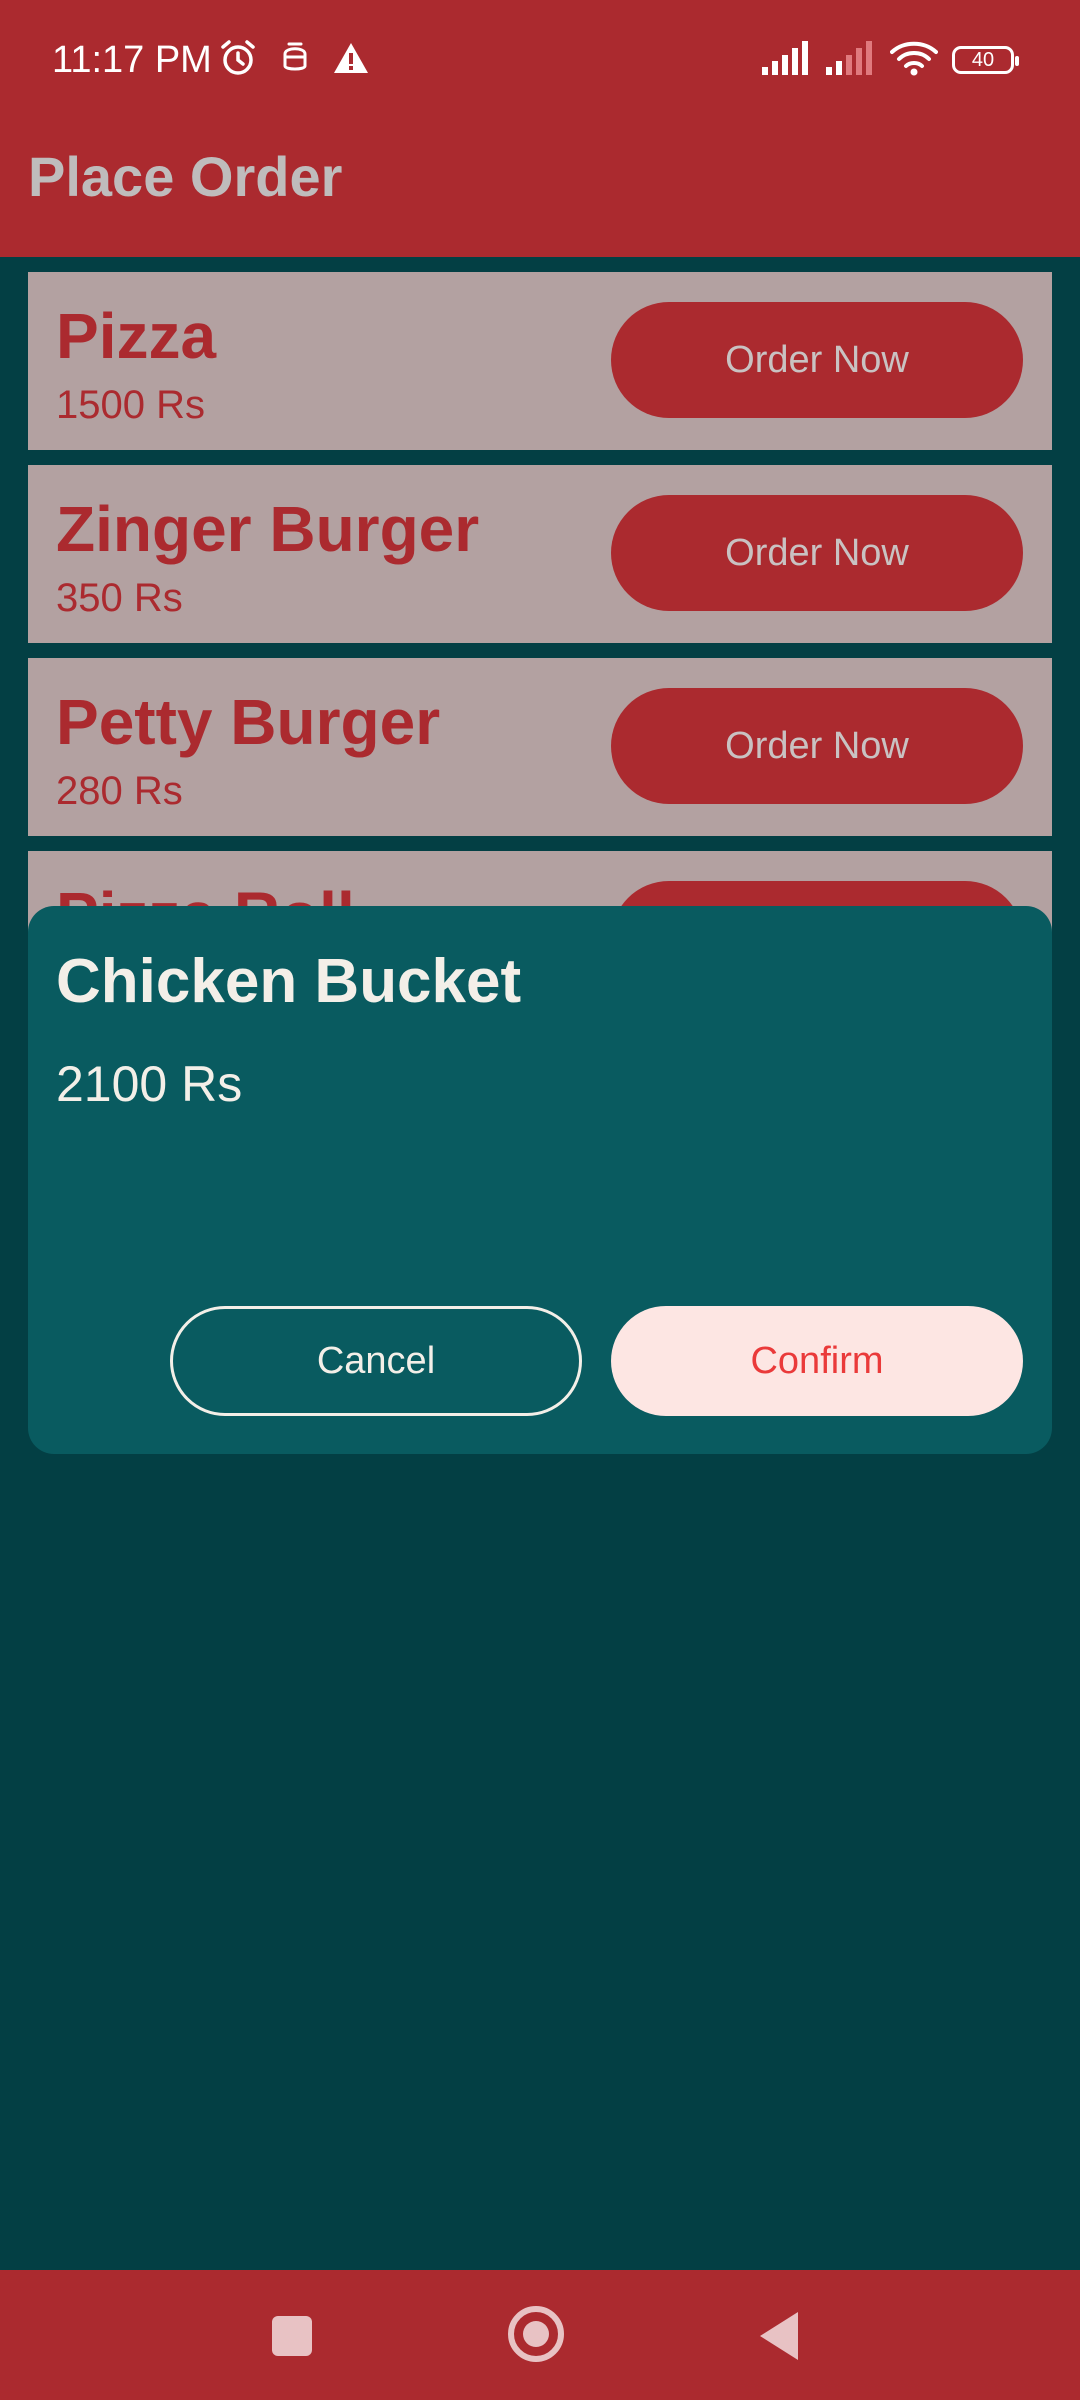  I want to click on item-name: Zinger Burger, so click(268, 529).